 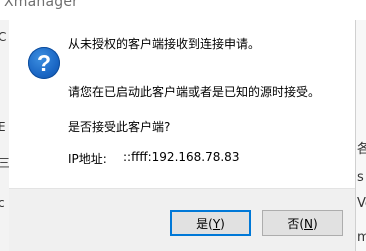 I want to click on background-text: E, so click(x=3, y=127).